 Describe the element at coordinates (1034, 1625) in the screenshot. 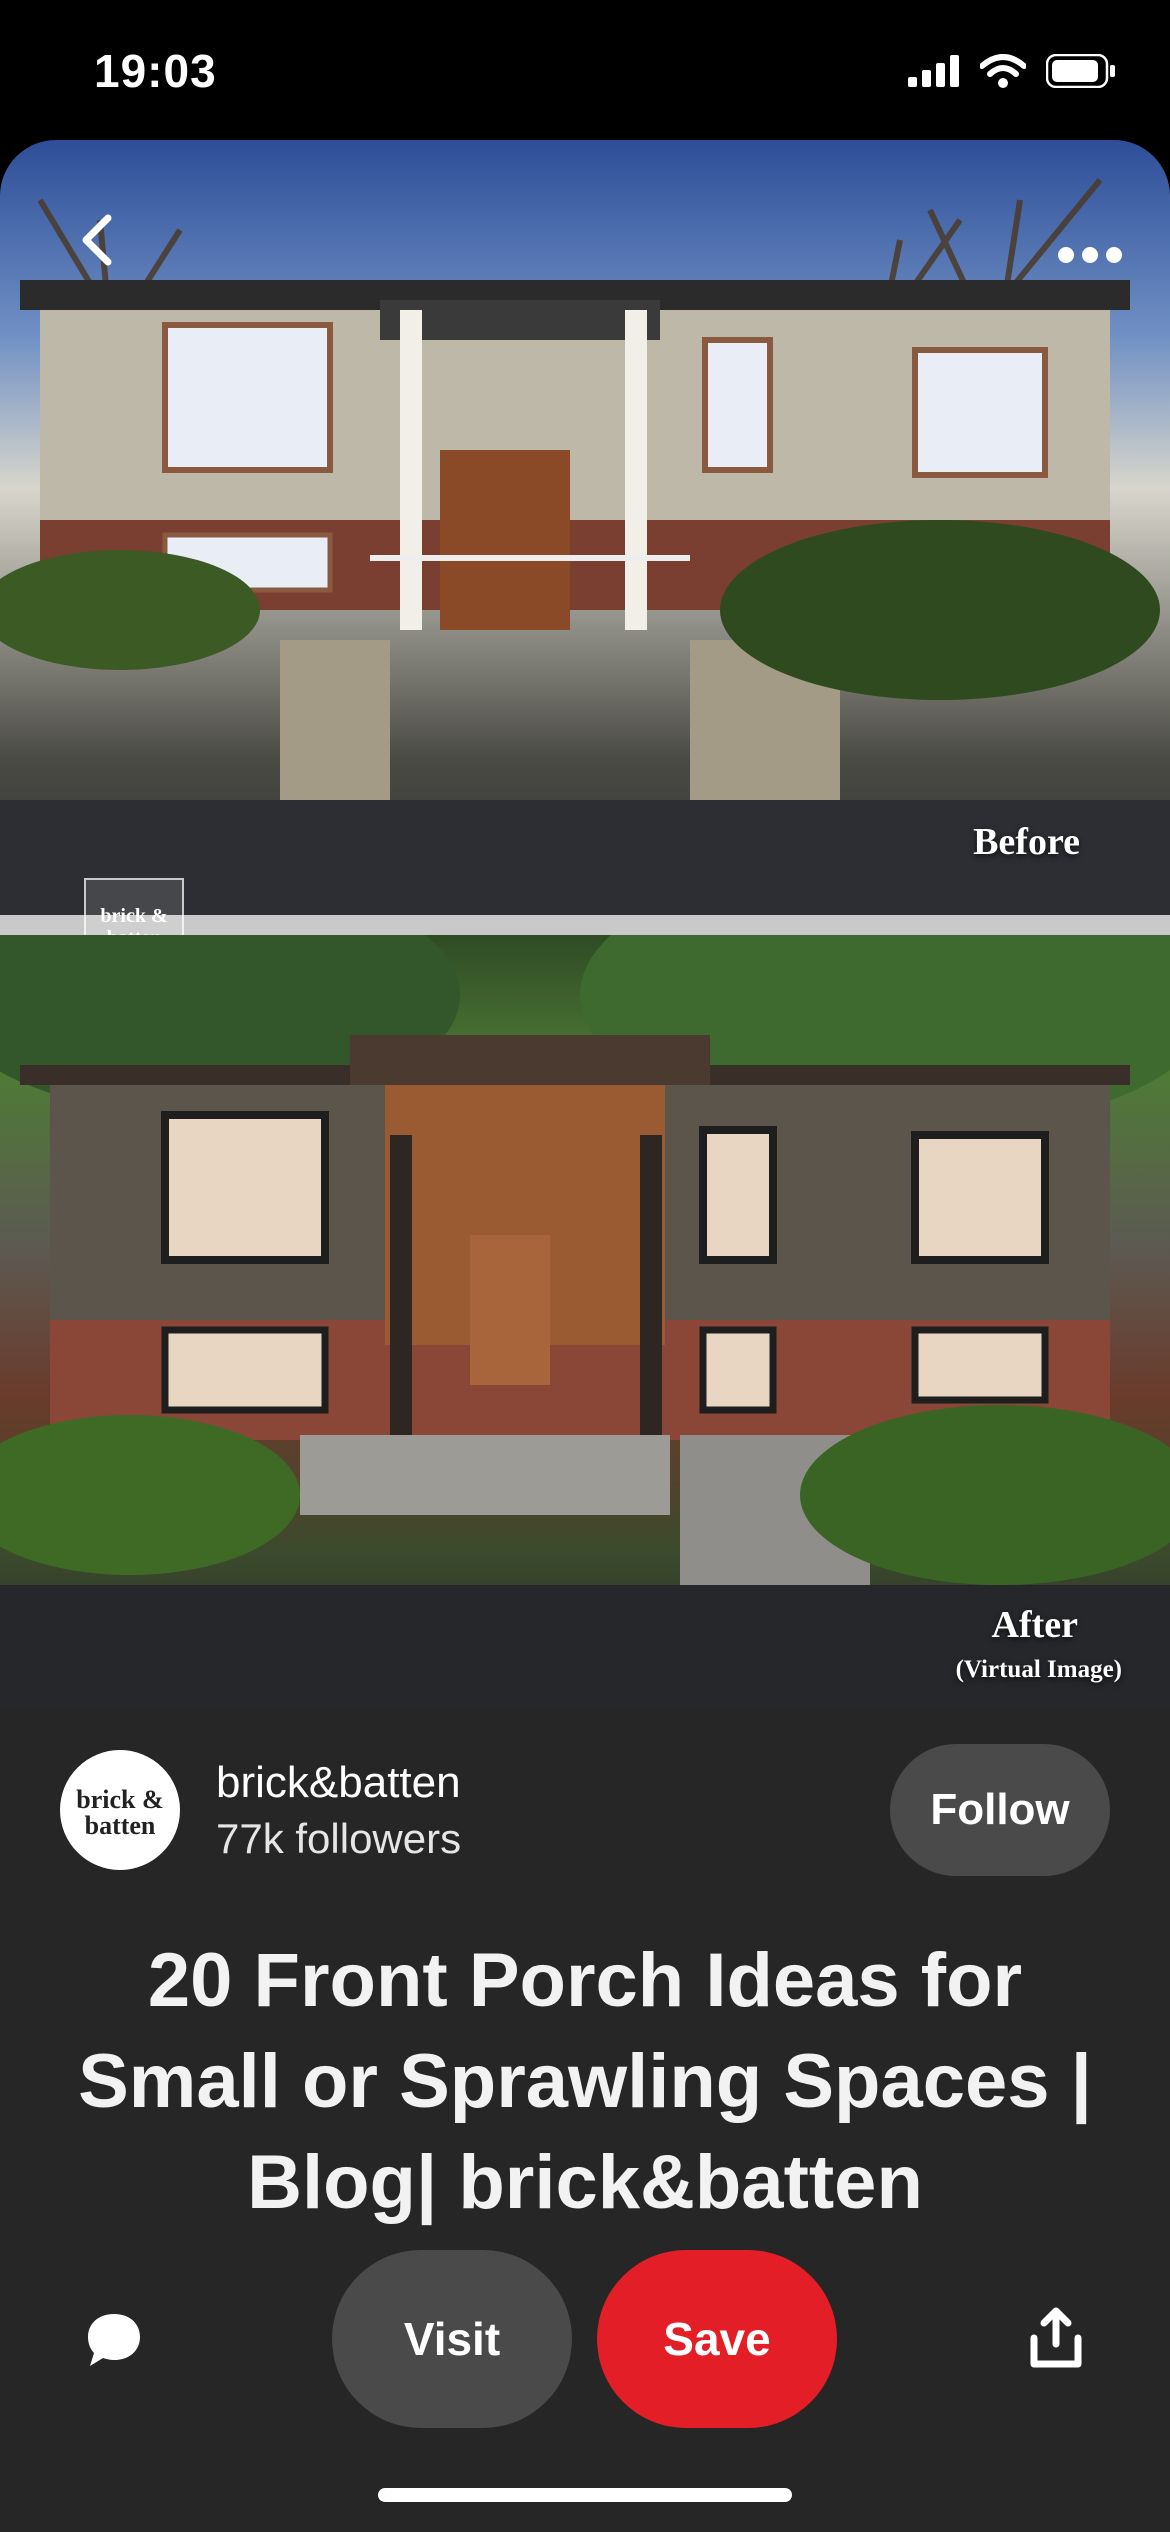

I see `after-label: After` at that location.